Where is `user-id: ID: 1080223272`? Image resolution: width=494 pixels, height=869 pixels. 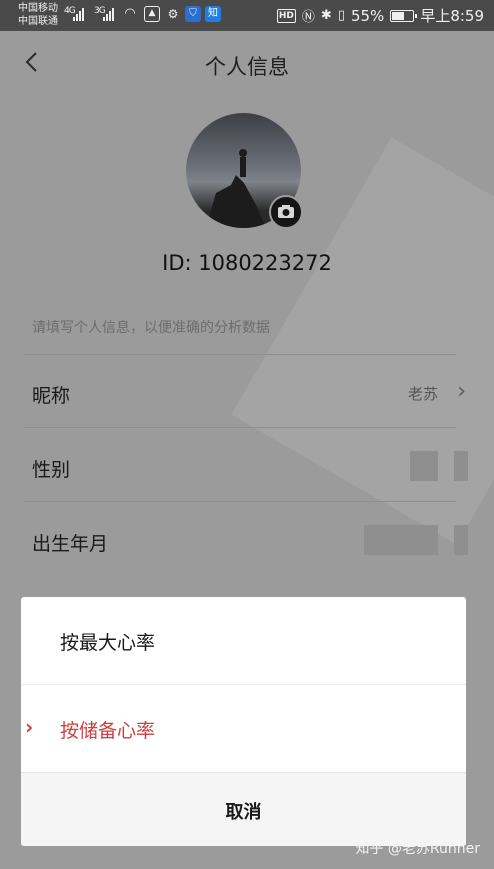 user-id: ID: 1080223272 is located at coordinates (247, 263).